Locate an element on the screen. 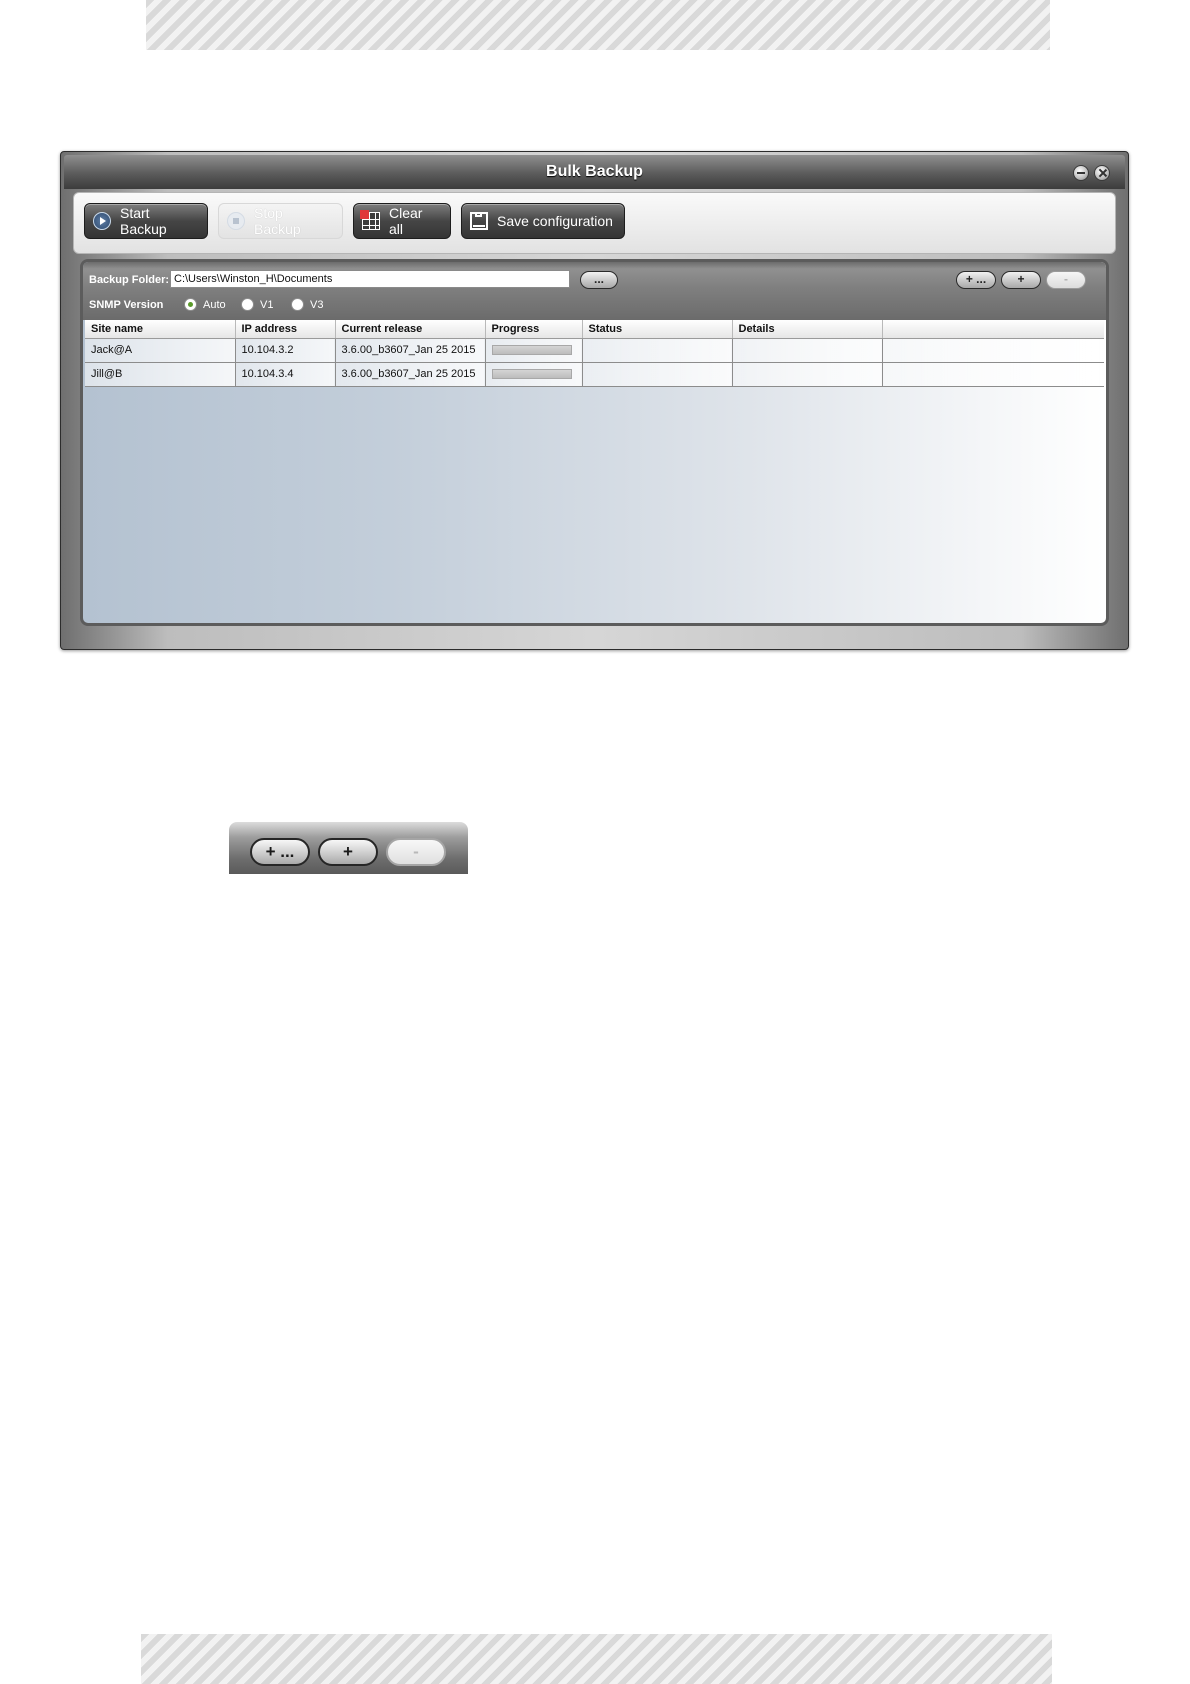 This screenshot has height=1684, width=1190. save-configuration-button: Save configuration is located at coordinates (543, 221).